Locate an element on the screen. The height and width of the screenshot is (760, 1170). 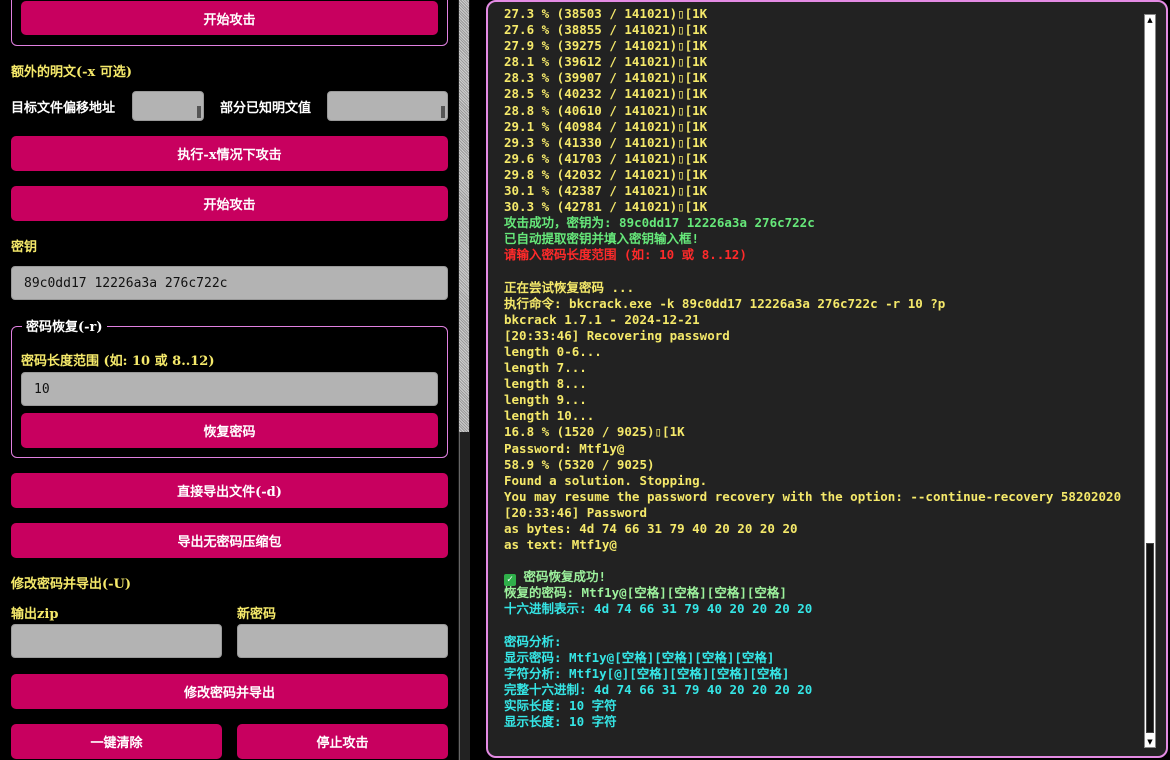
terminal-line: 27.9 % (39275 / 141021)▯[1K is located at coordinates (822, 46).